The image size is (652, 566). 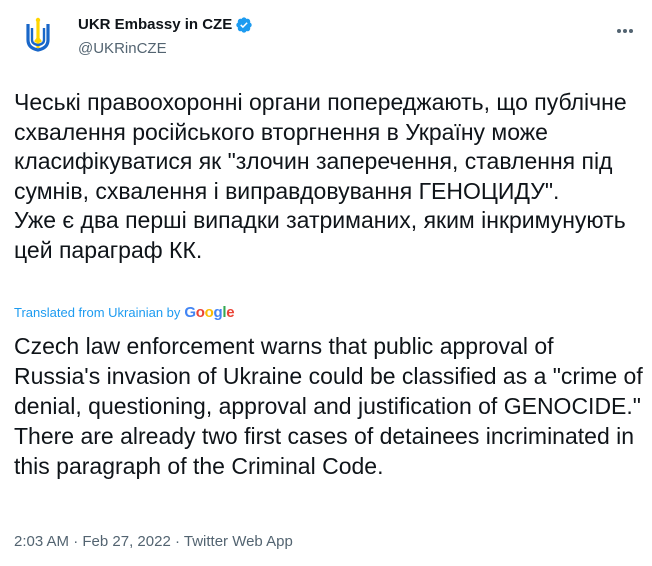 I want to click on translation-attribution: Translated from Ukrainian by Google, so click(x=124, y=312).